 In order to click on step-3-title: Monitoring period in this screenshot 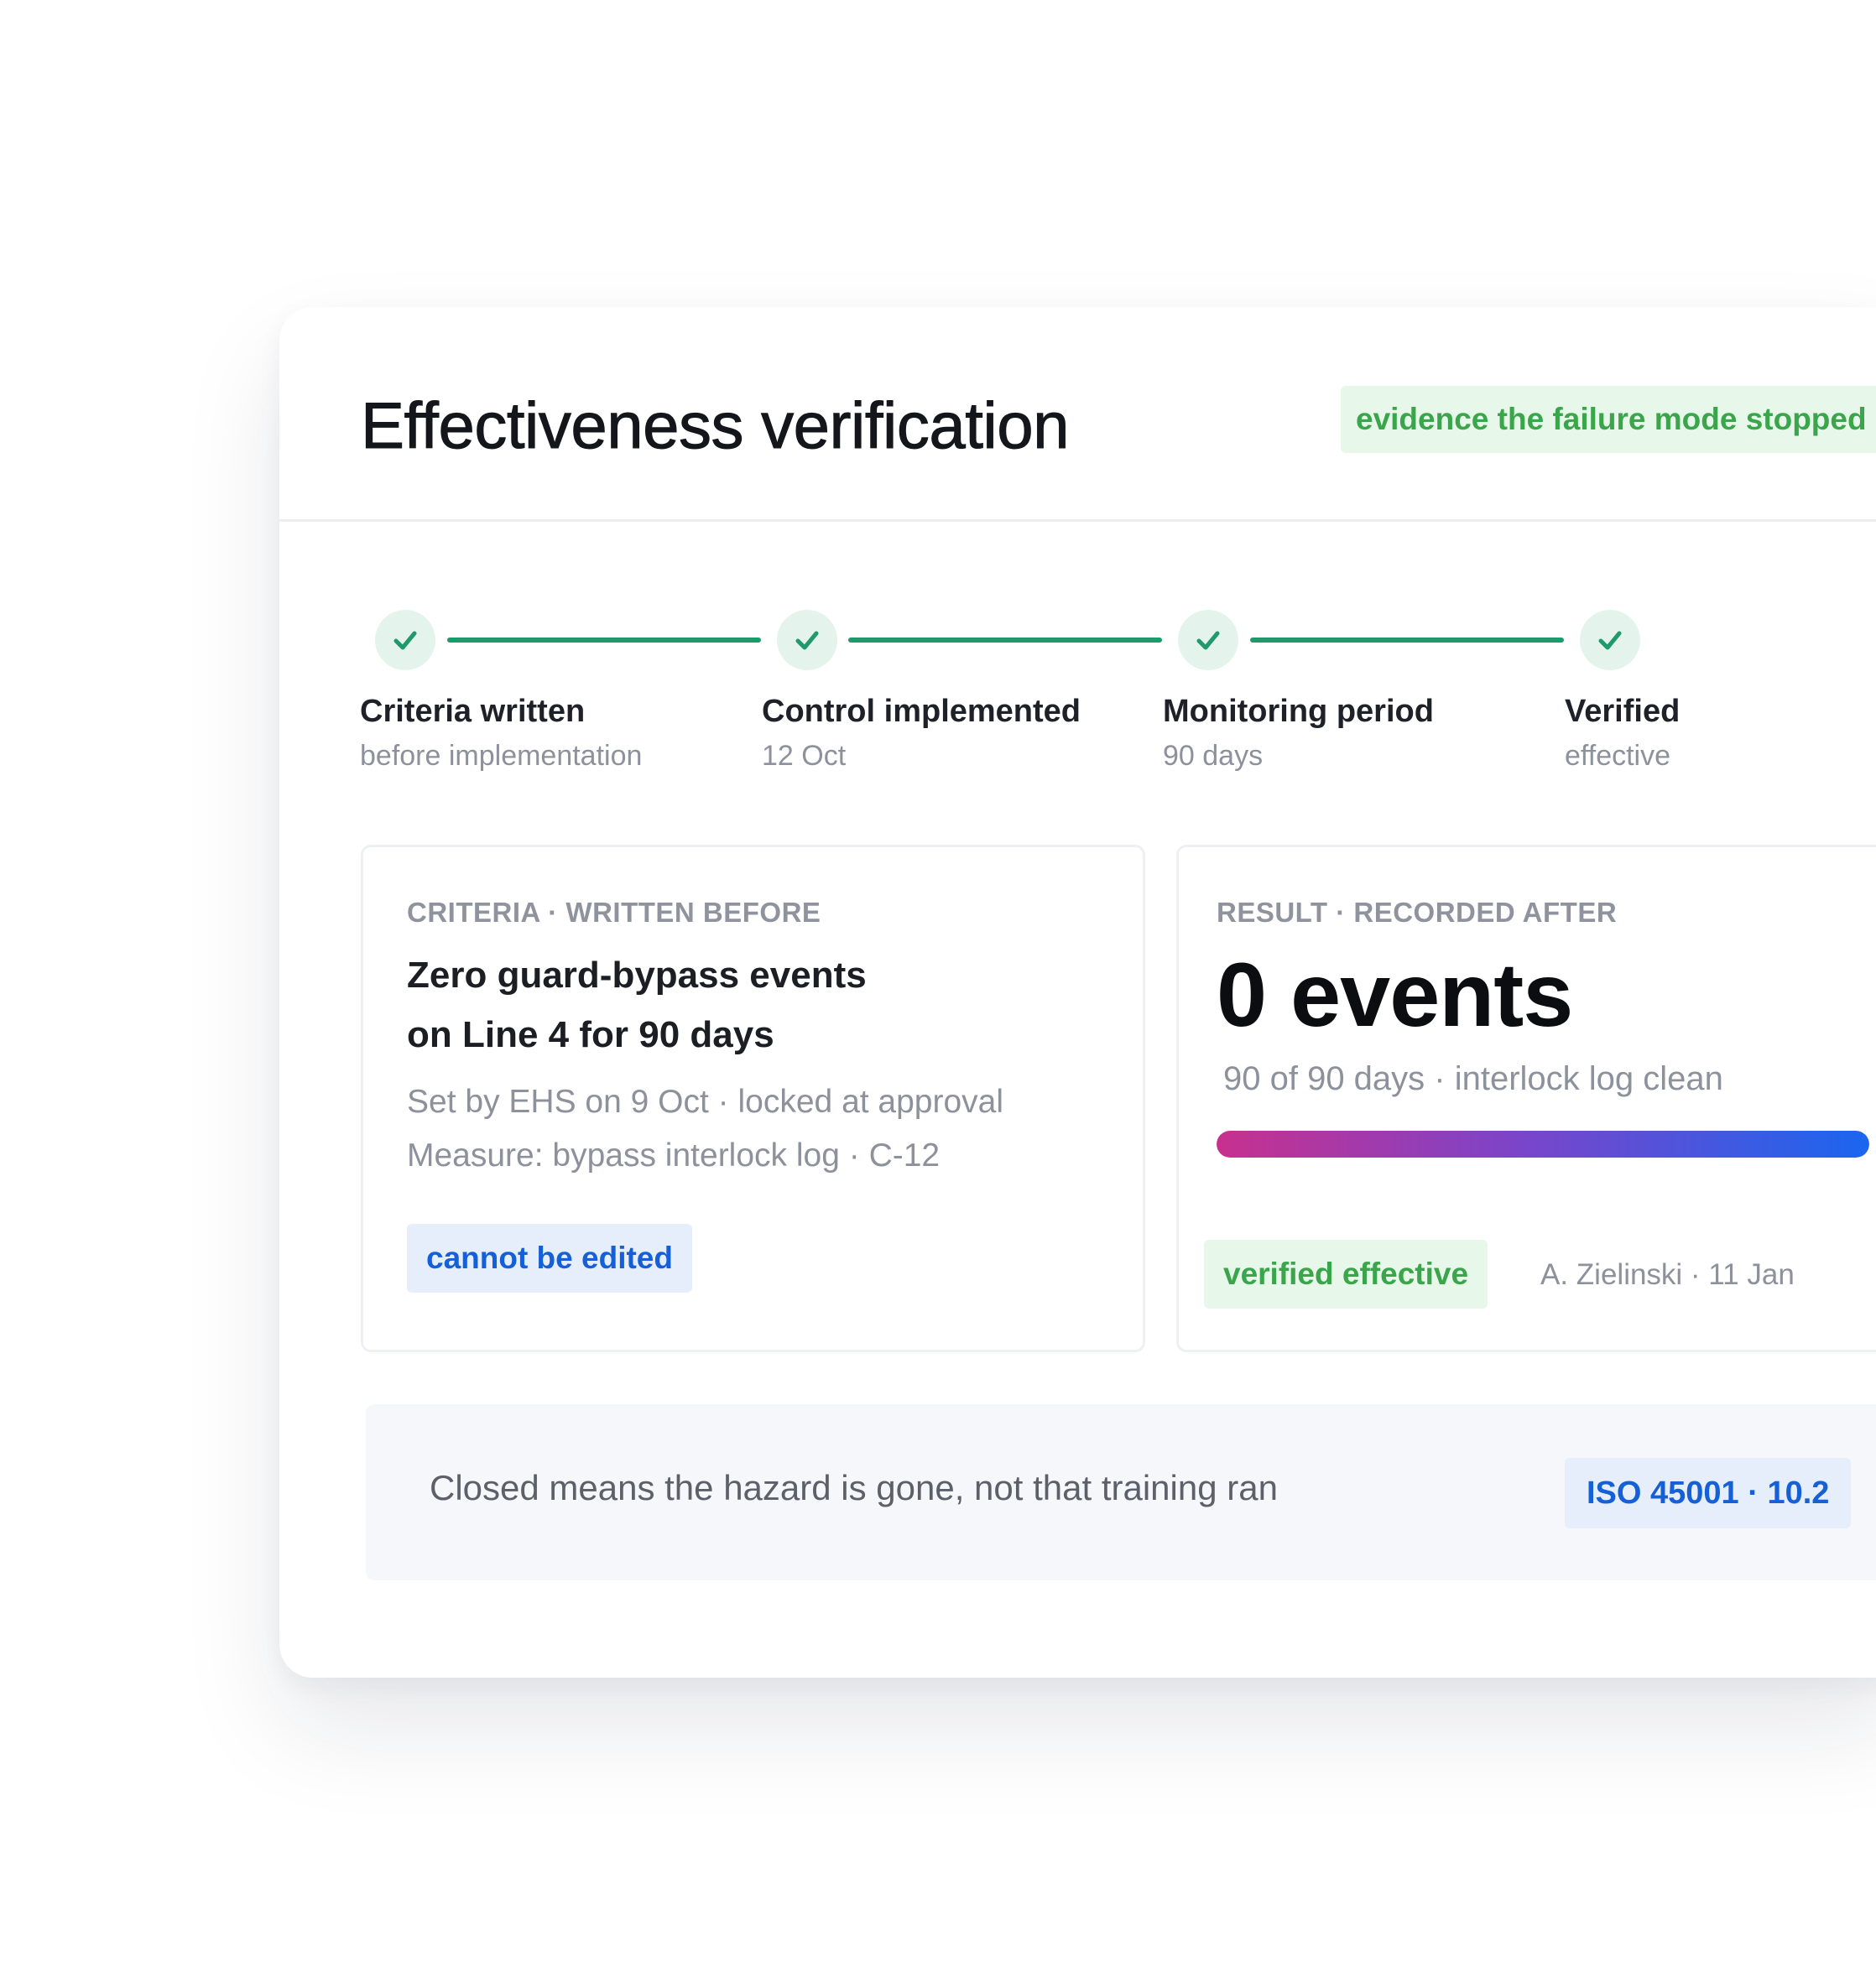, I will do `click(1298, 711)`.